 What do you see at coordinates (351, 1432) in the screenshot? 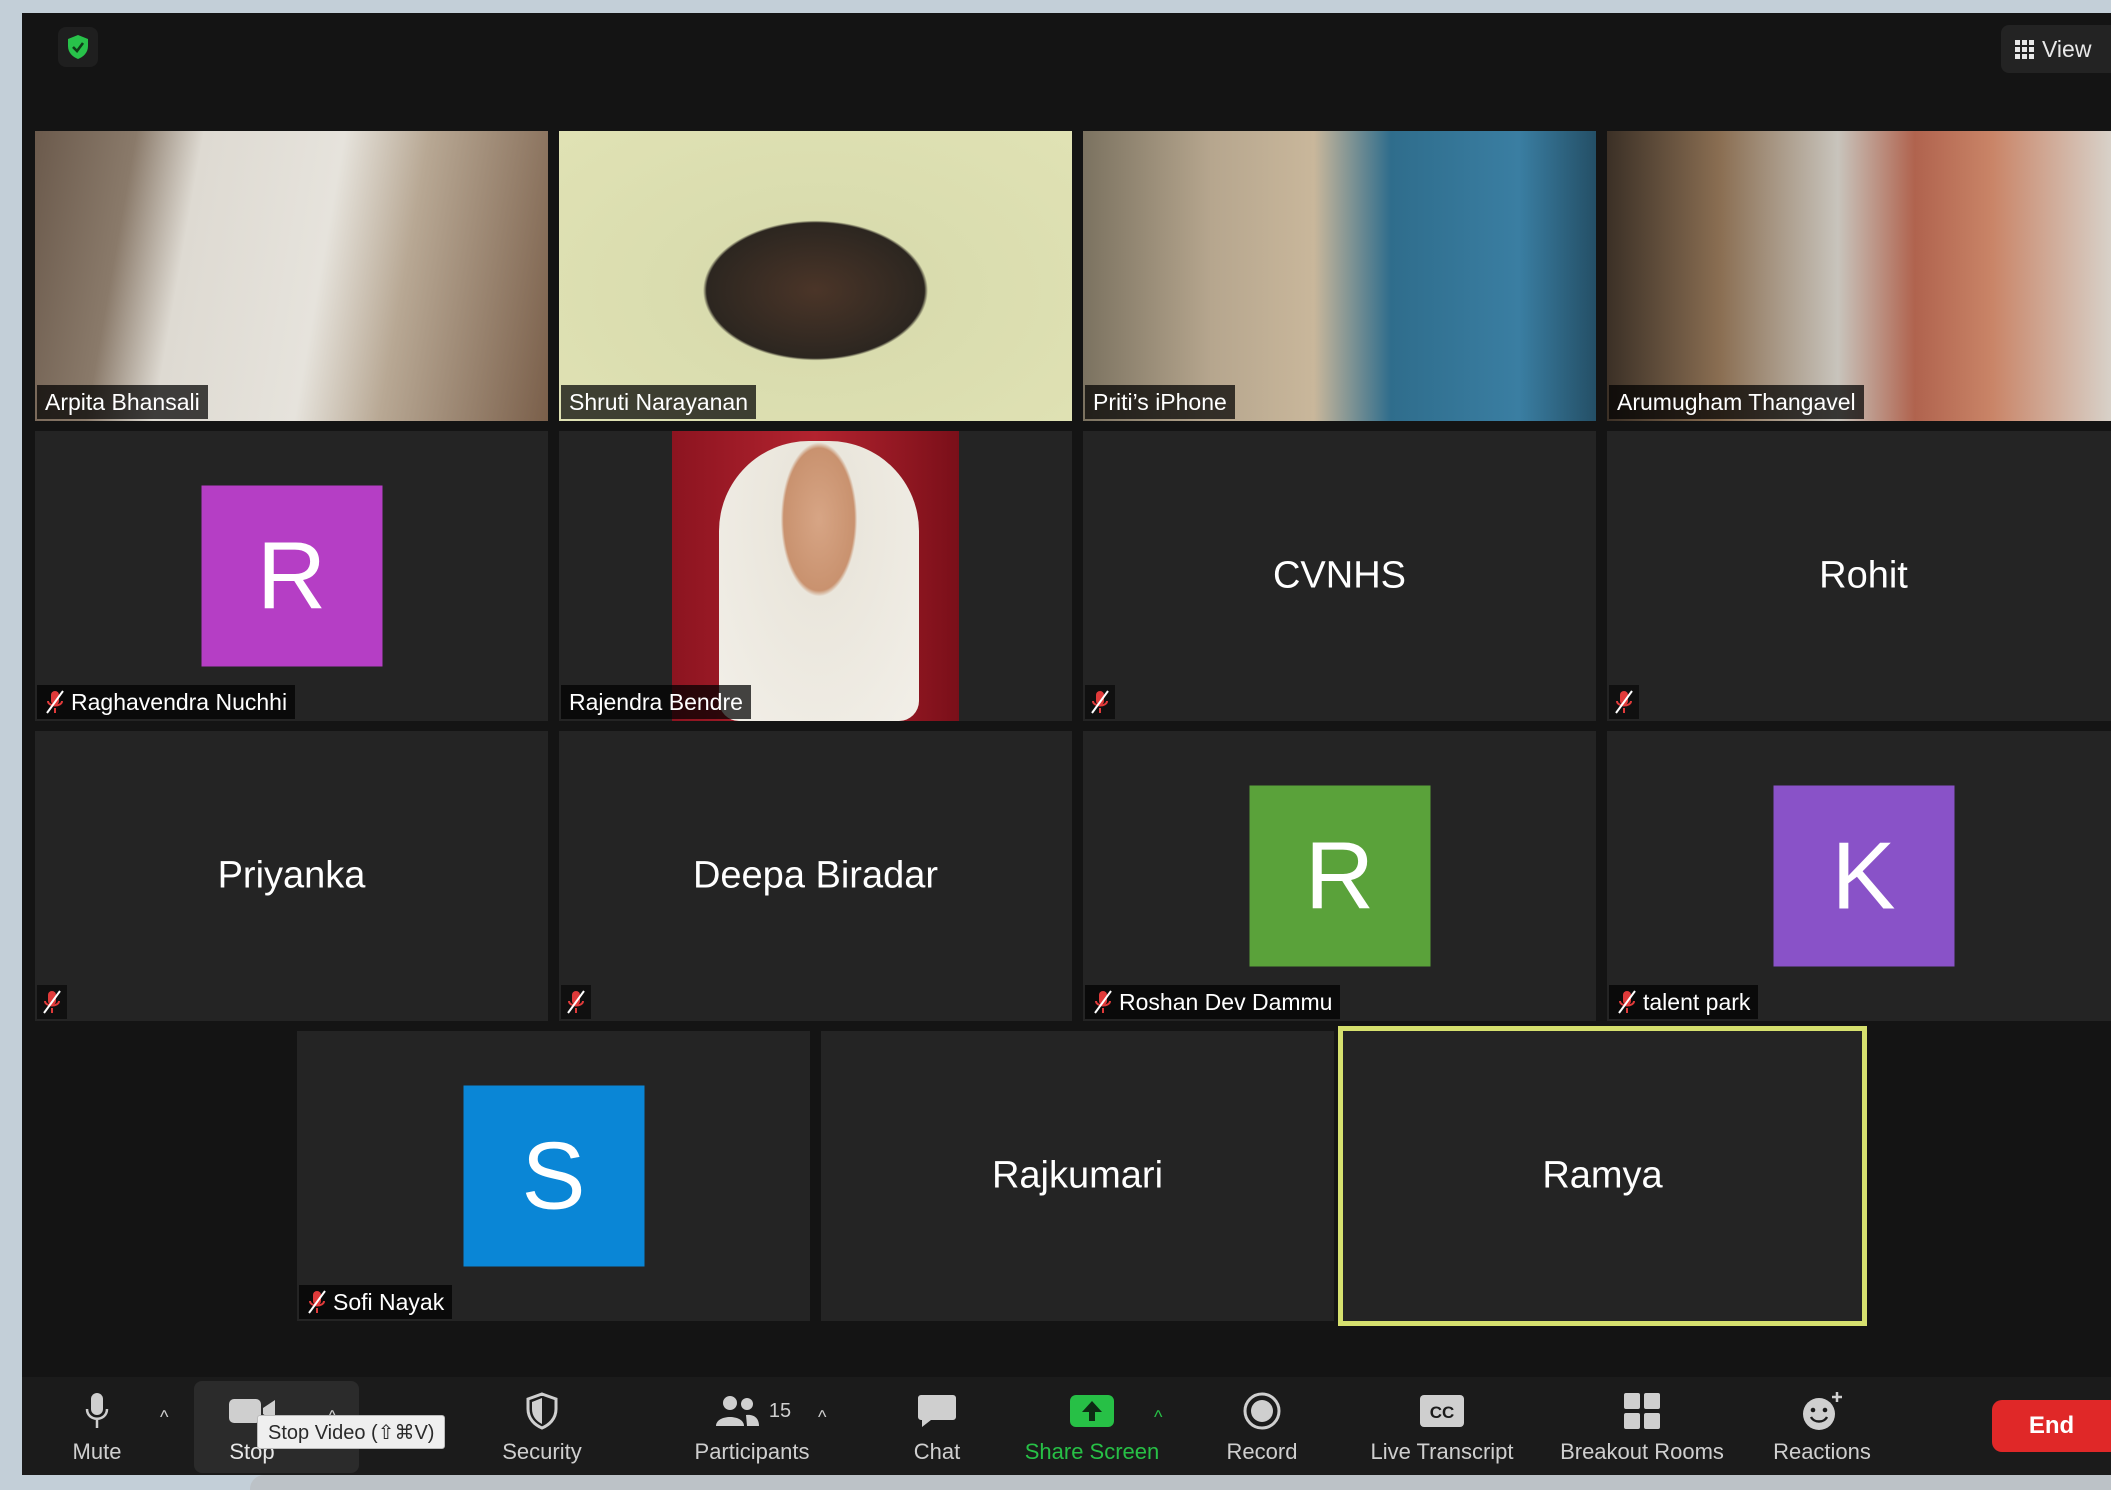
I see `stop-video-tooltip: Stop Video (⇧⌘V)` at bounding box center [351, 1432].